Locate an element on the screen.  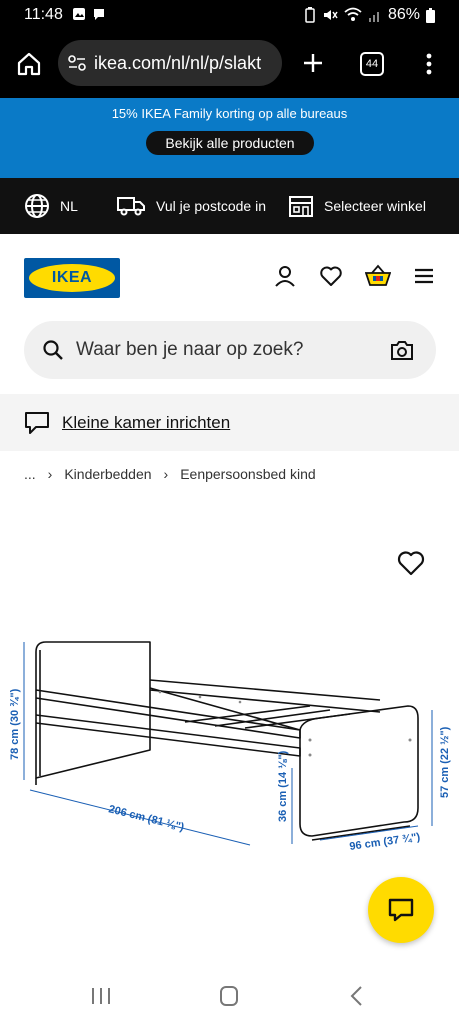
postcode-selector: Vul je postcode in is located at coordinates (191, 206).